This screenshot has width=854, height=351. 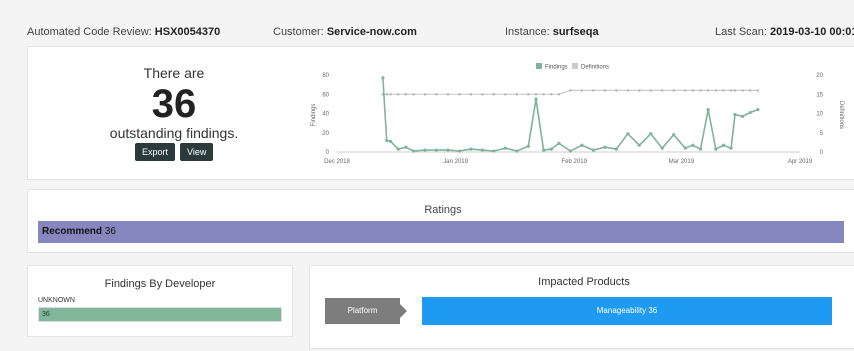 What do you see at coordinates (325, 76) in the screenshot?
I see `y-left-tick-label: 80` at bounding box center [325, 76].